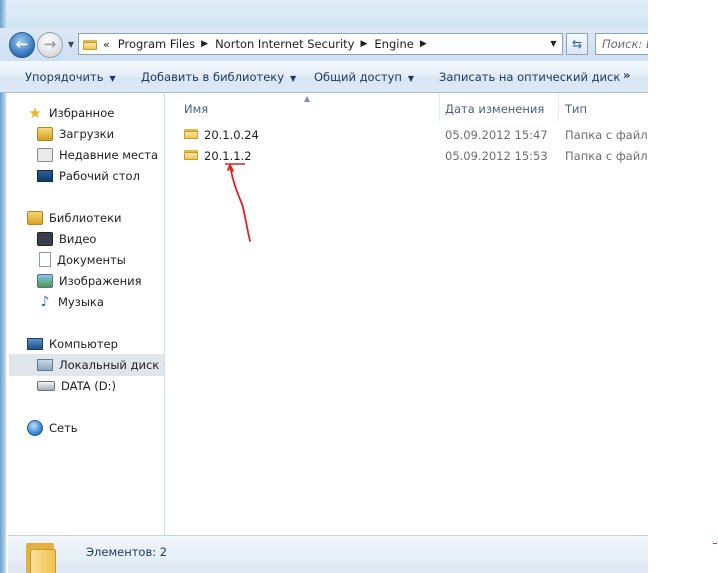 This screenshot has height=573, width=718. What do you see at coordinates (35, 343) in the screenshot?
I see `computer-icon` at bounding box center [35, 343].